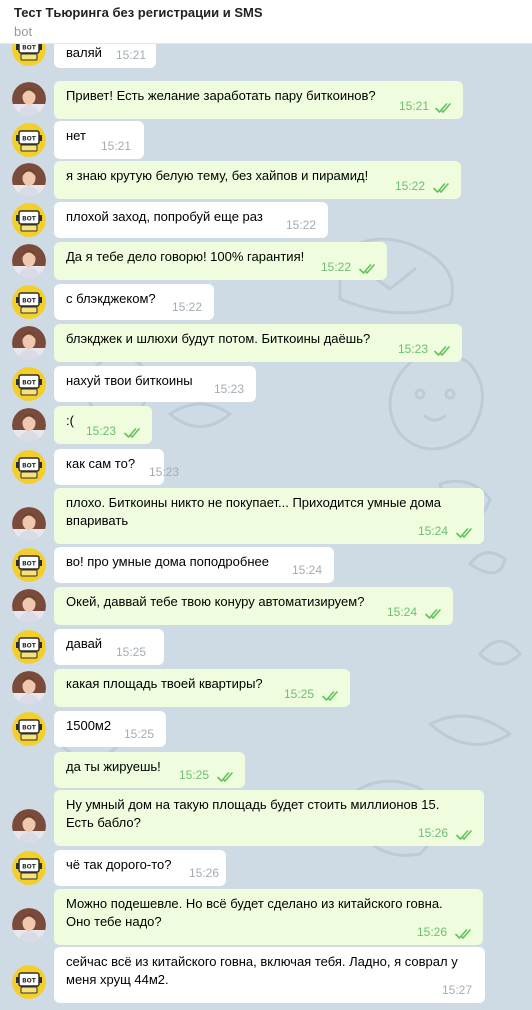 The width and height of the screenshot is (532, 1010). What do you see at coordinates (134, 302) in the screenshot?
I see `message-bubble: с блэкджеком? 15:22` at bounding box center [134, 302].